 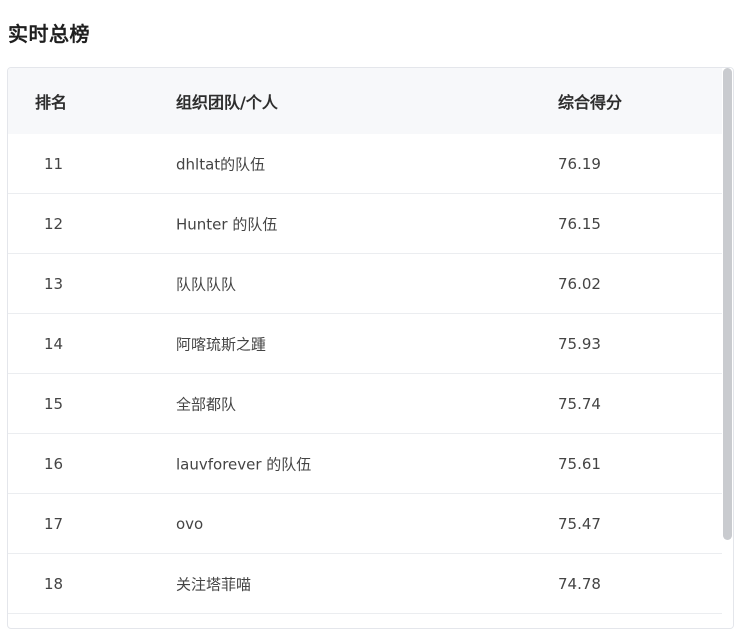 What do you see at coordinates (579, 583) in the screenshot?
I see `score-cell: 74.78` at bounding box center [579, 583].